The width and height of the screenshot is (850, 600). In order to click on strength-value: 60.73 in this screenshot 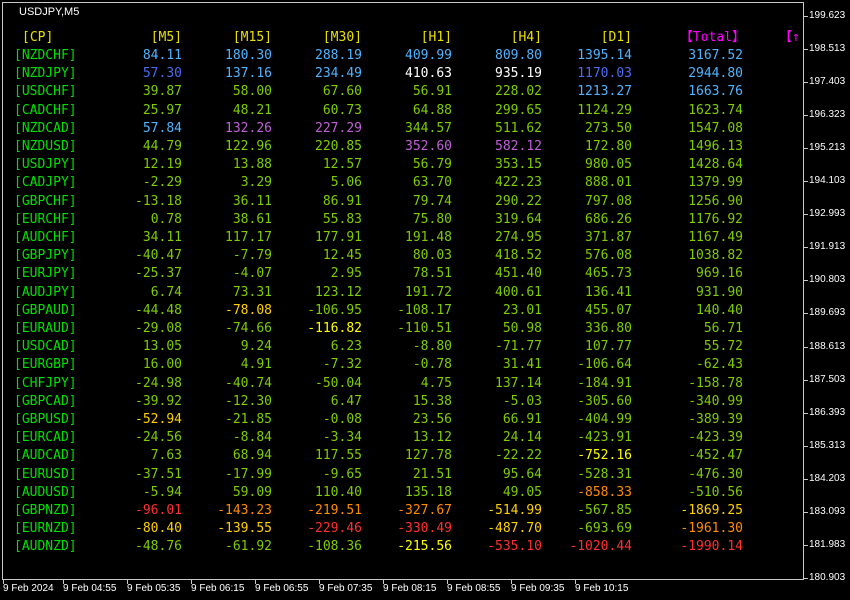, I will do `click(342, 110)`.